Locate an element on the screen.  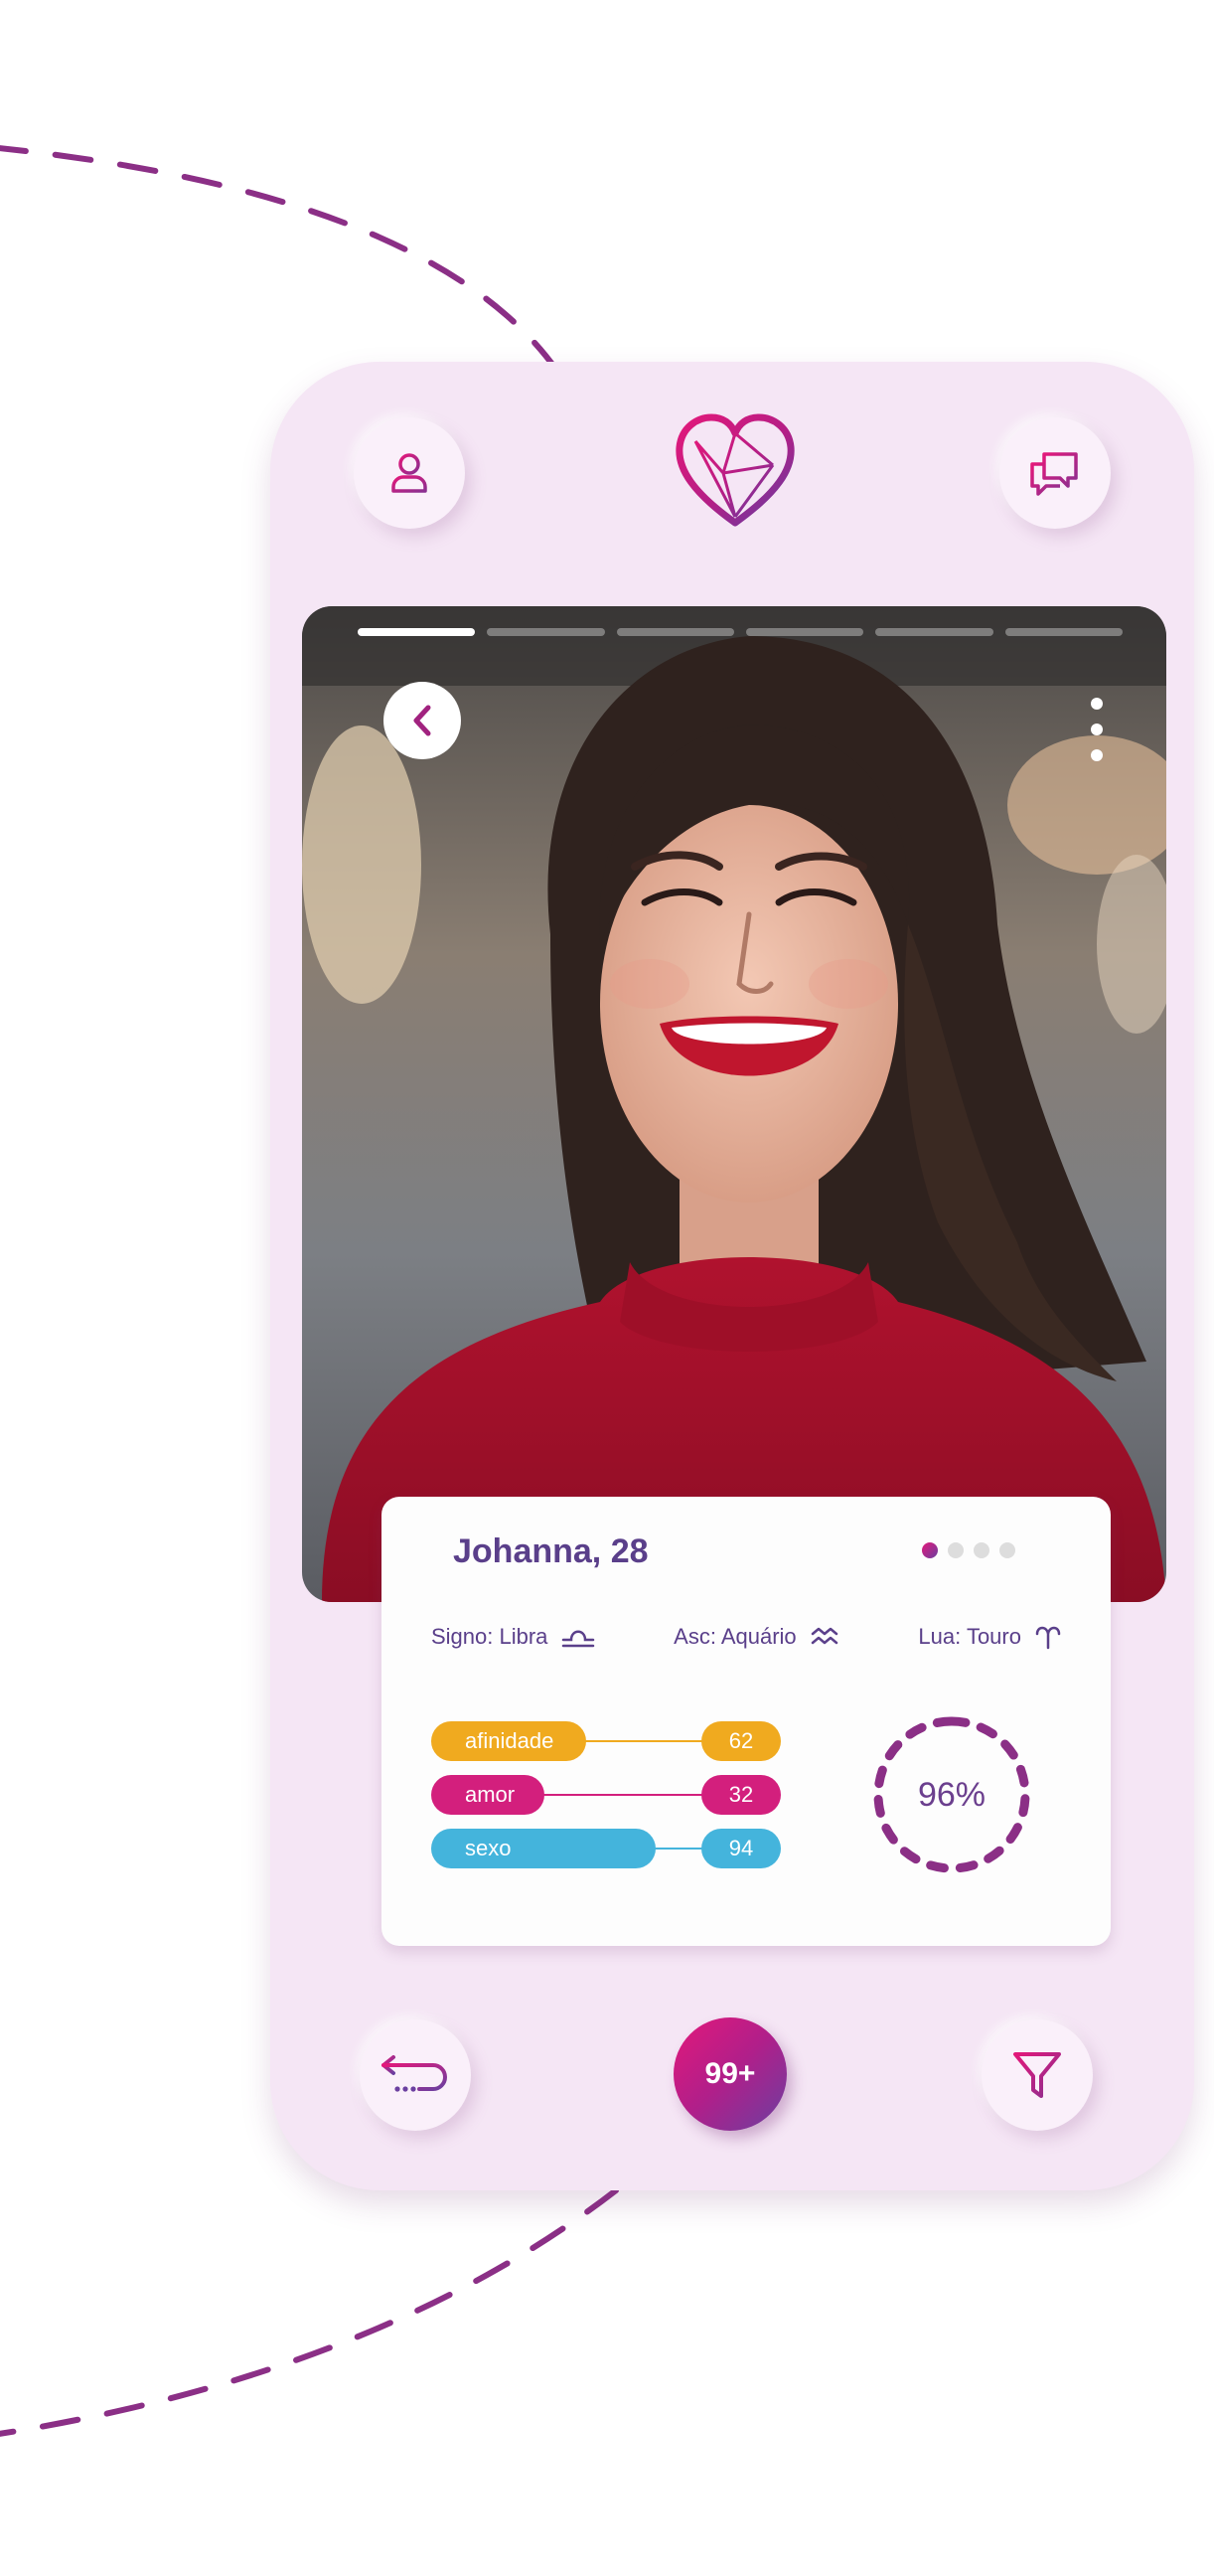
profile-button is located at coordinates (410, 473).